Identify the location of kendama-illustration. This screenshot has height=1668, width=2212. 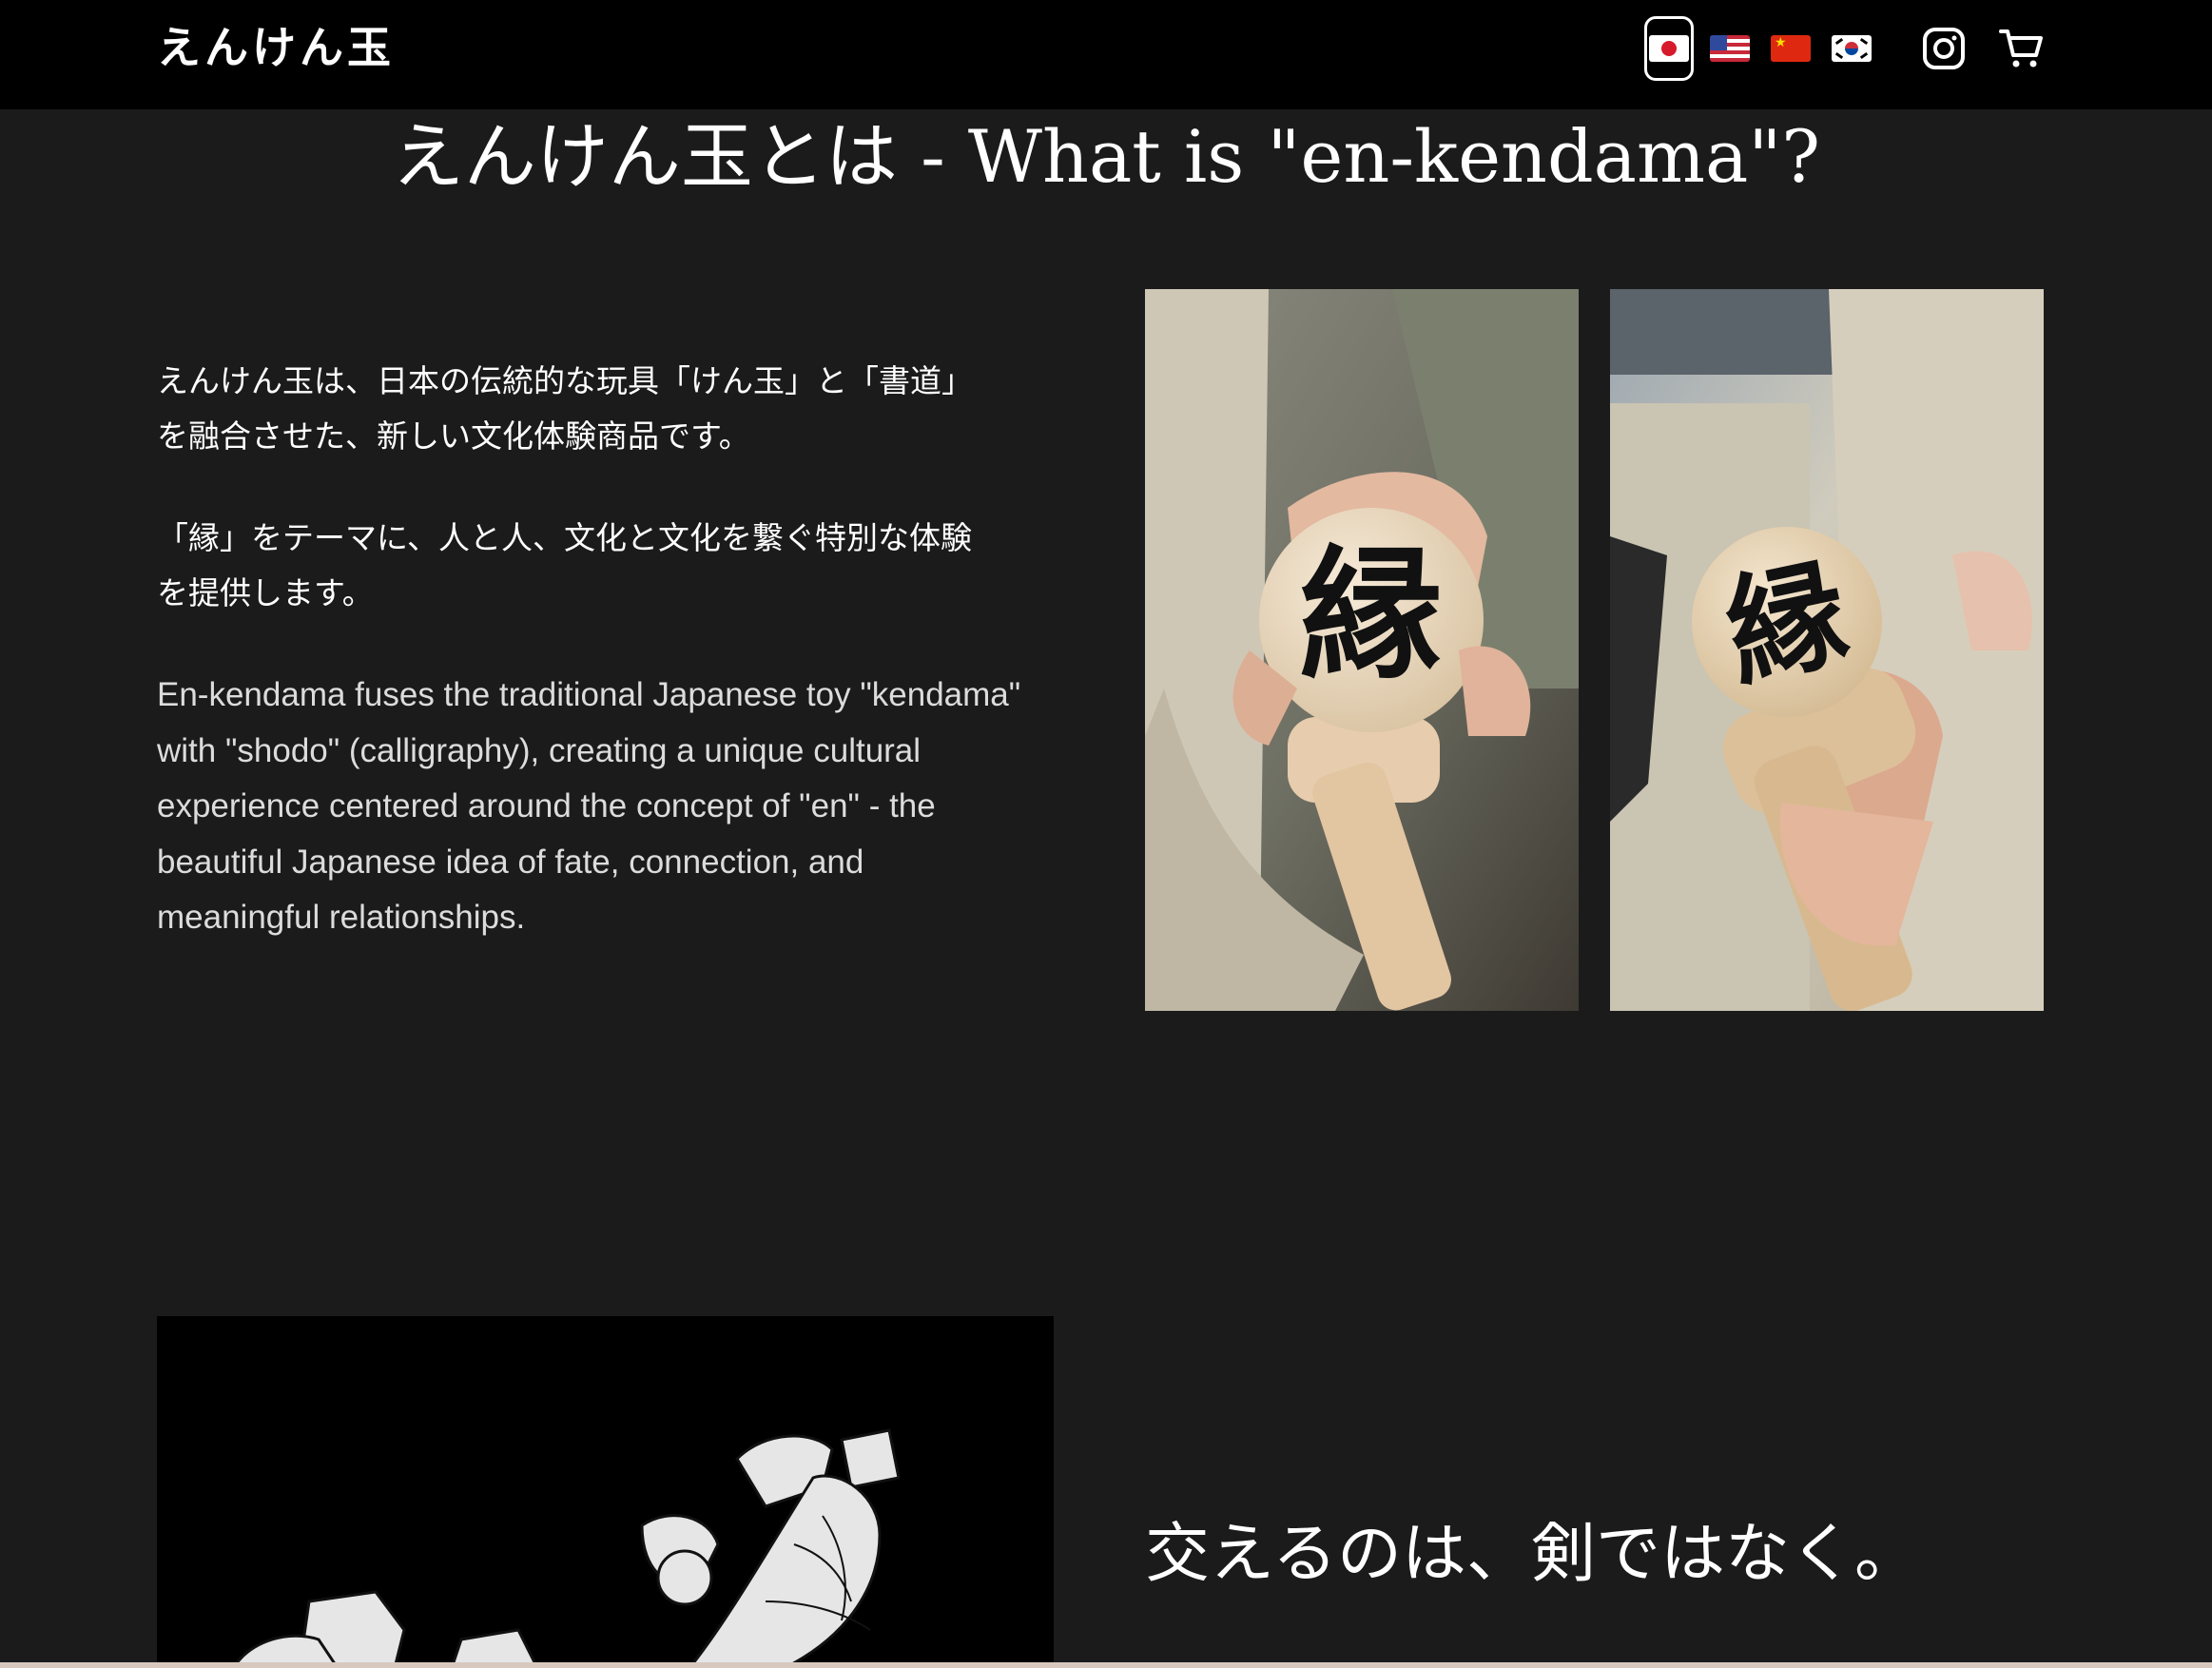
(605, 1492).